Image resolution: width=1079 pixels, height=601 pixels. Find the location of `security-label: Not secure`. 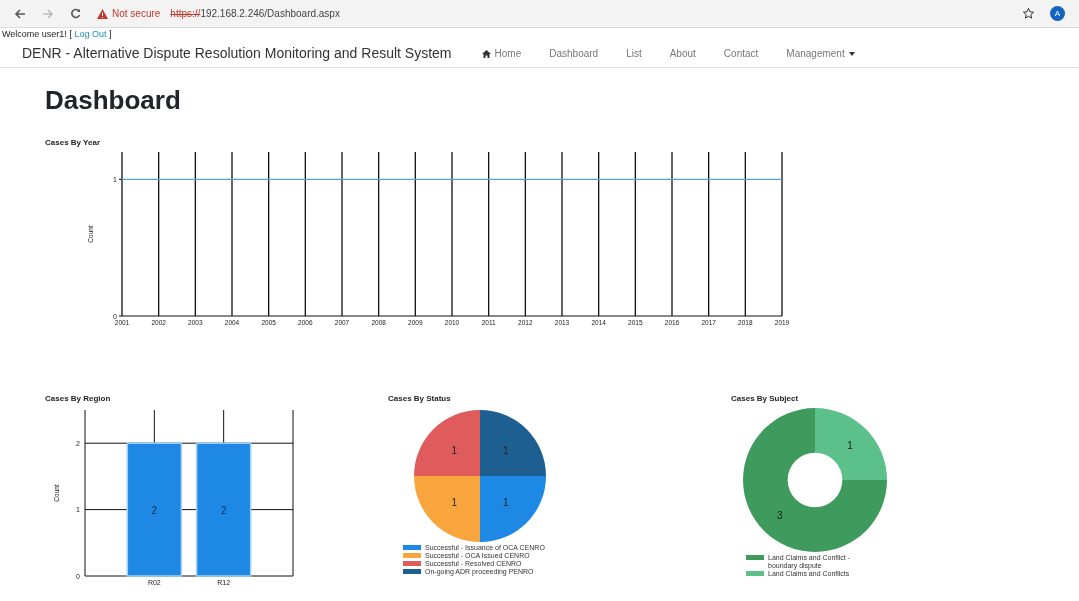

security-label: Not secure is located at coordinates (136, 13).